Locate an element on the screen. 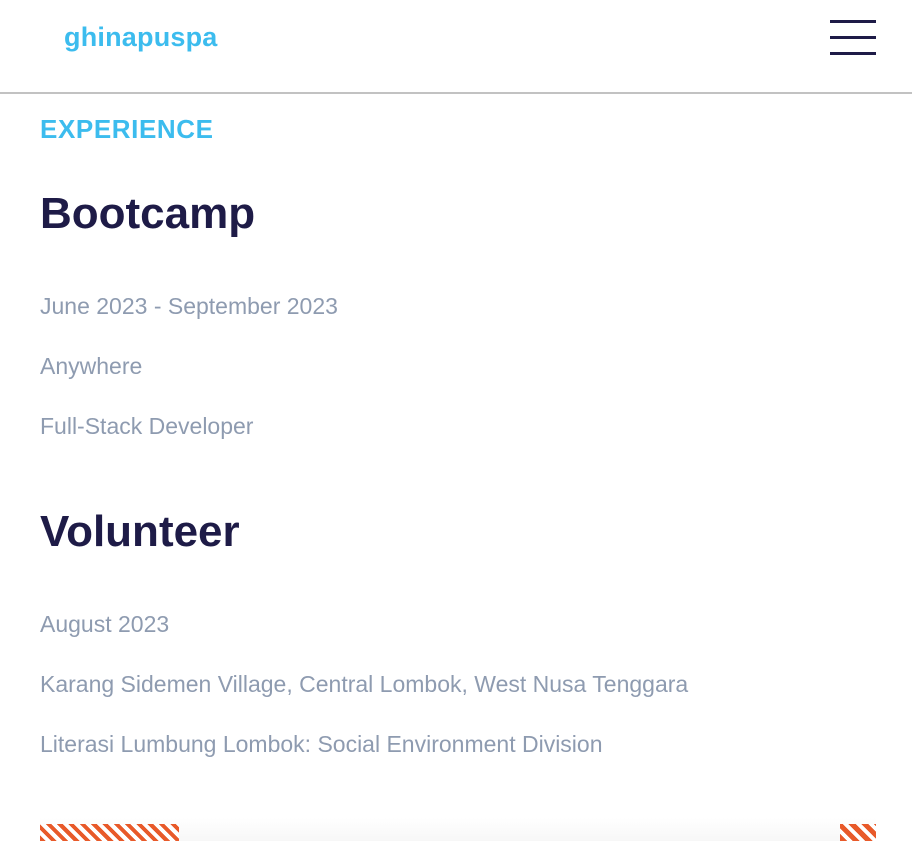 The height and width of the screenshot is (841, 912). entry-title-bootcamp: Bootcamp is located at coordinates (148, 213).